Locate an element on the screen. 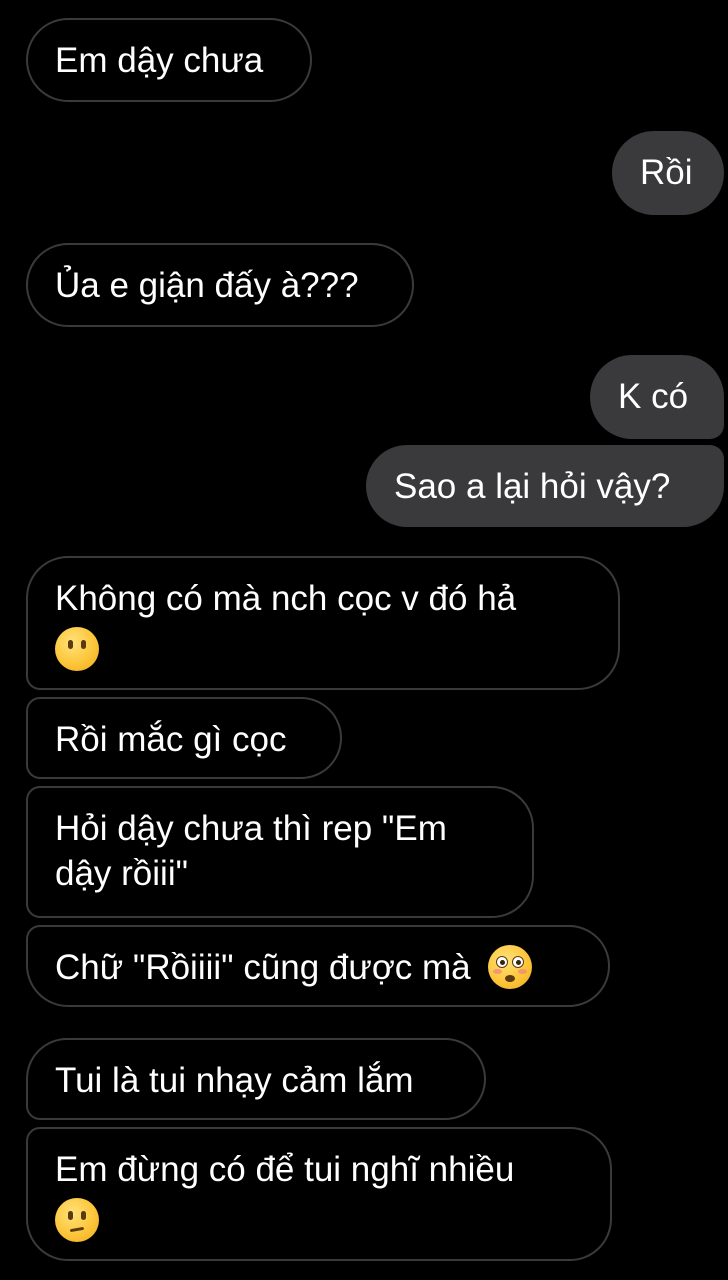  message-text: Ủa e giận đấy à??? is located at coordinates (207, 285).